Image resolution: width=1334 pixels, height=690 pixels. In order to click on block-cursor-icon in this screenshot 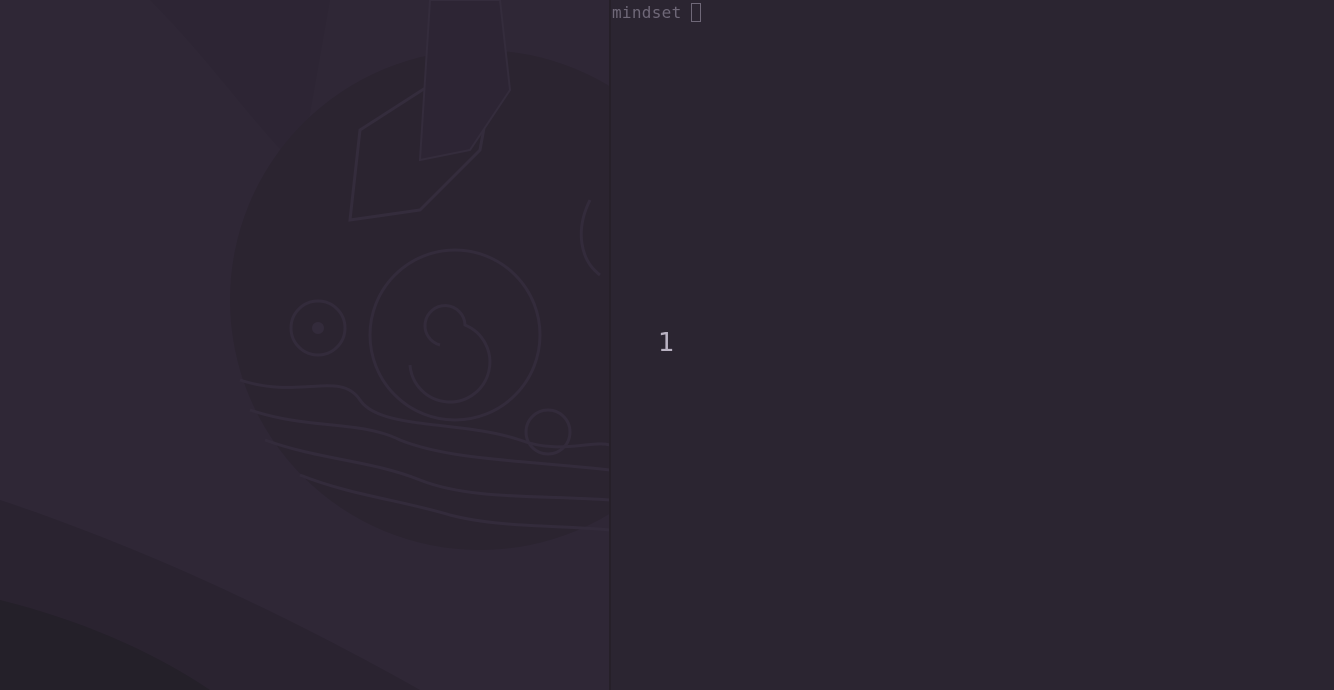, I will do `click(695, 12)`.